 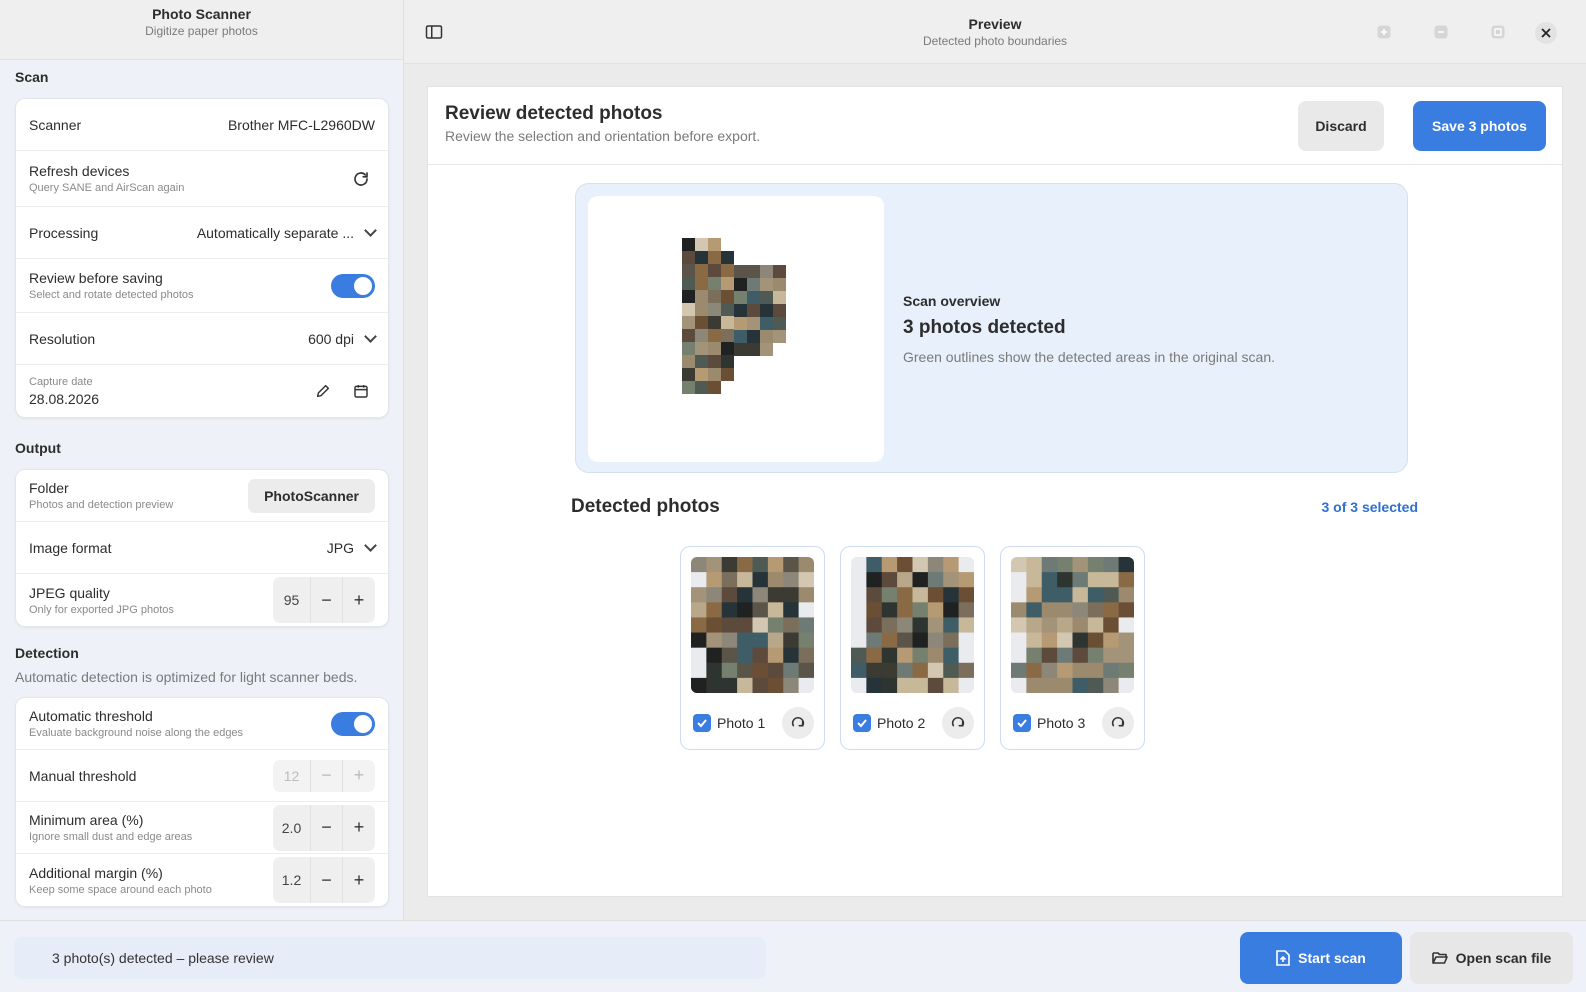 I want to click on min-area-sub: Ignore small dust and edge areas, so click(x=111, y=837).